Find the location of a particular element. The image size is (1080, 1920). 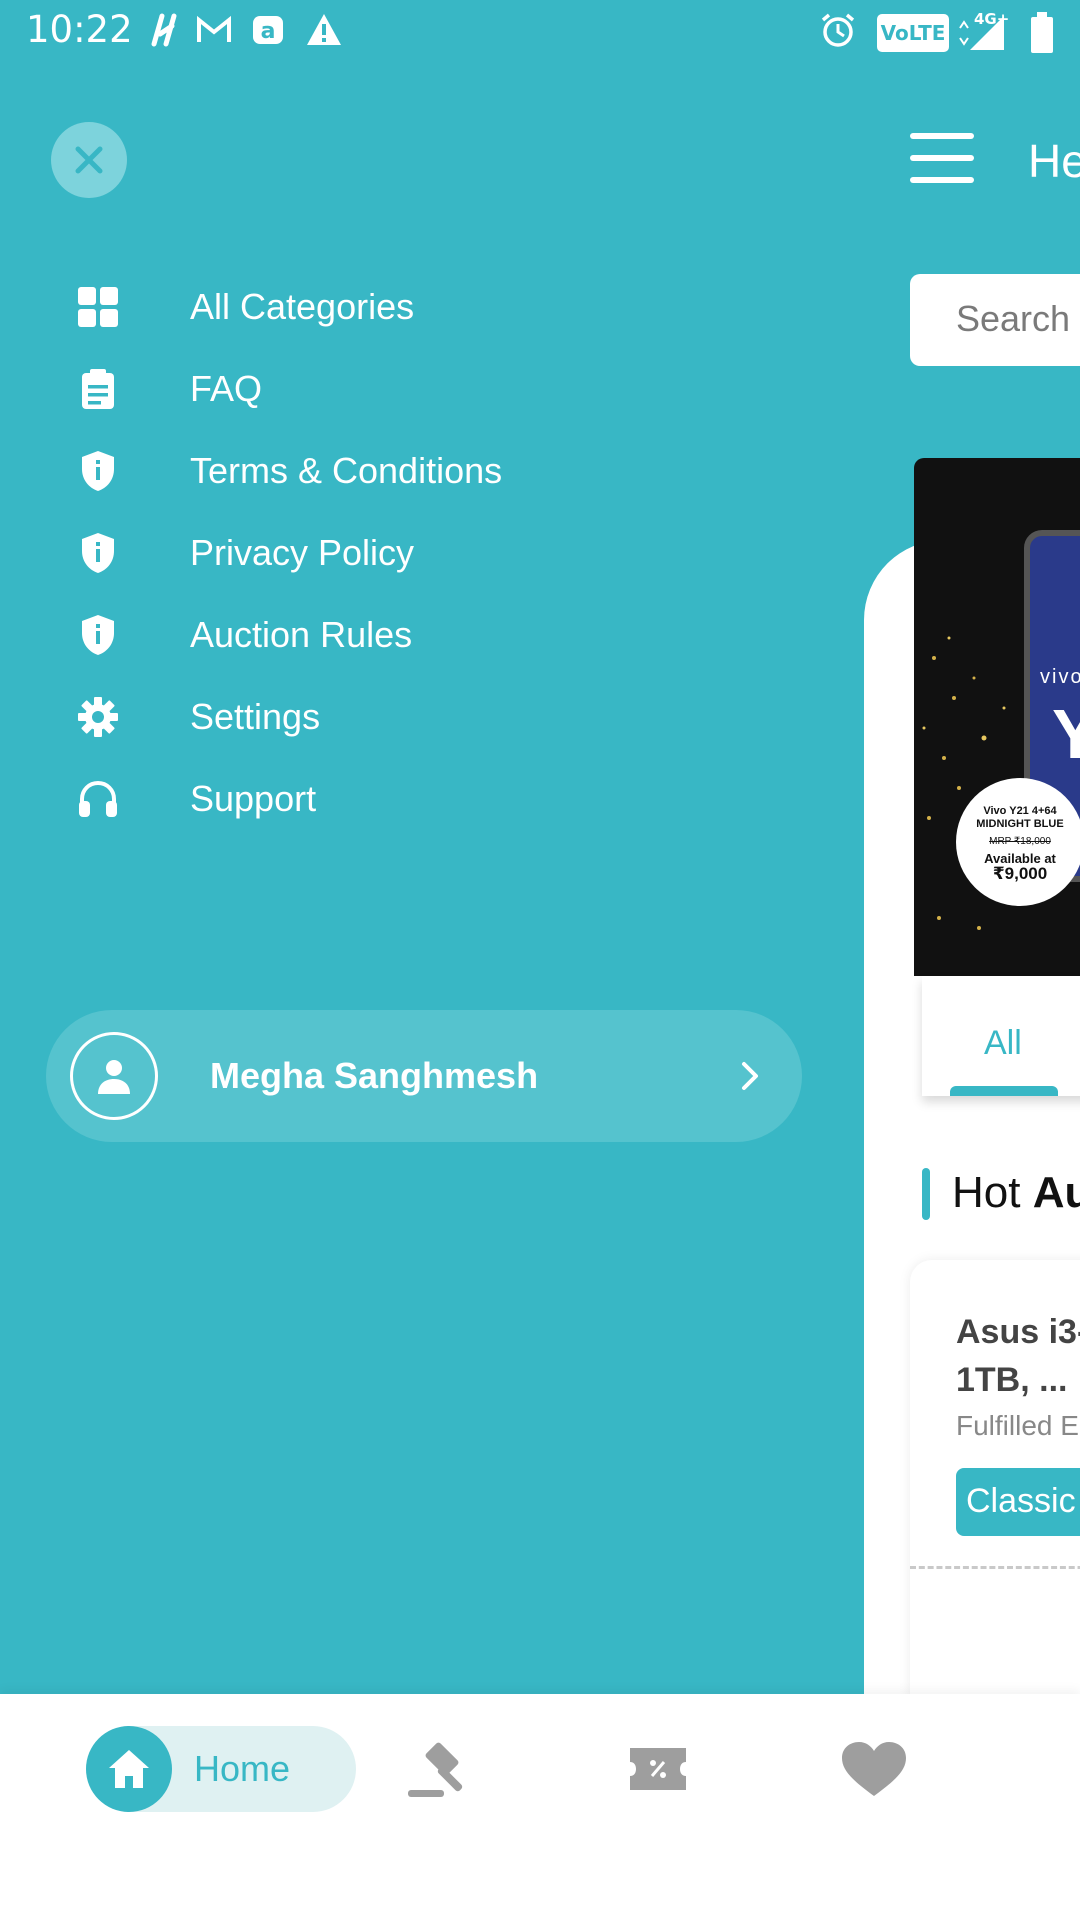

svg-text: a is located at coordinates (268, 31).